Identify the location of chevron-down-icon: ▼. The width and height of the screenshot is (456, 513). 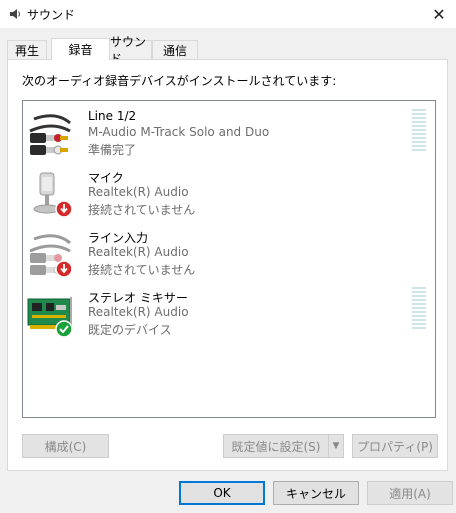
(336, 446).